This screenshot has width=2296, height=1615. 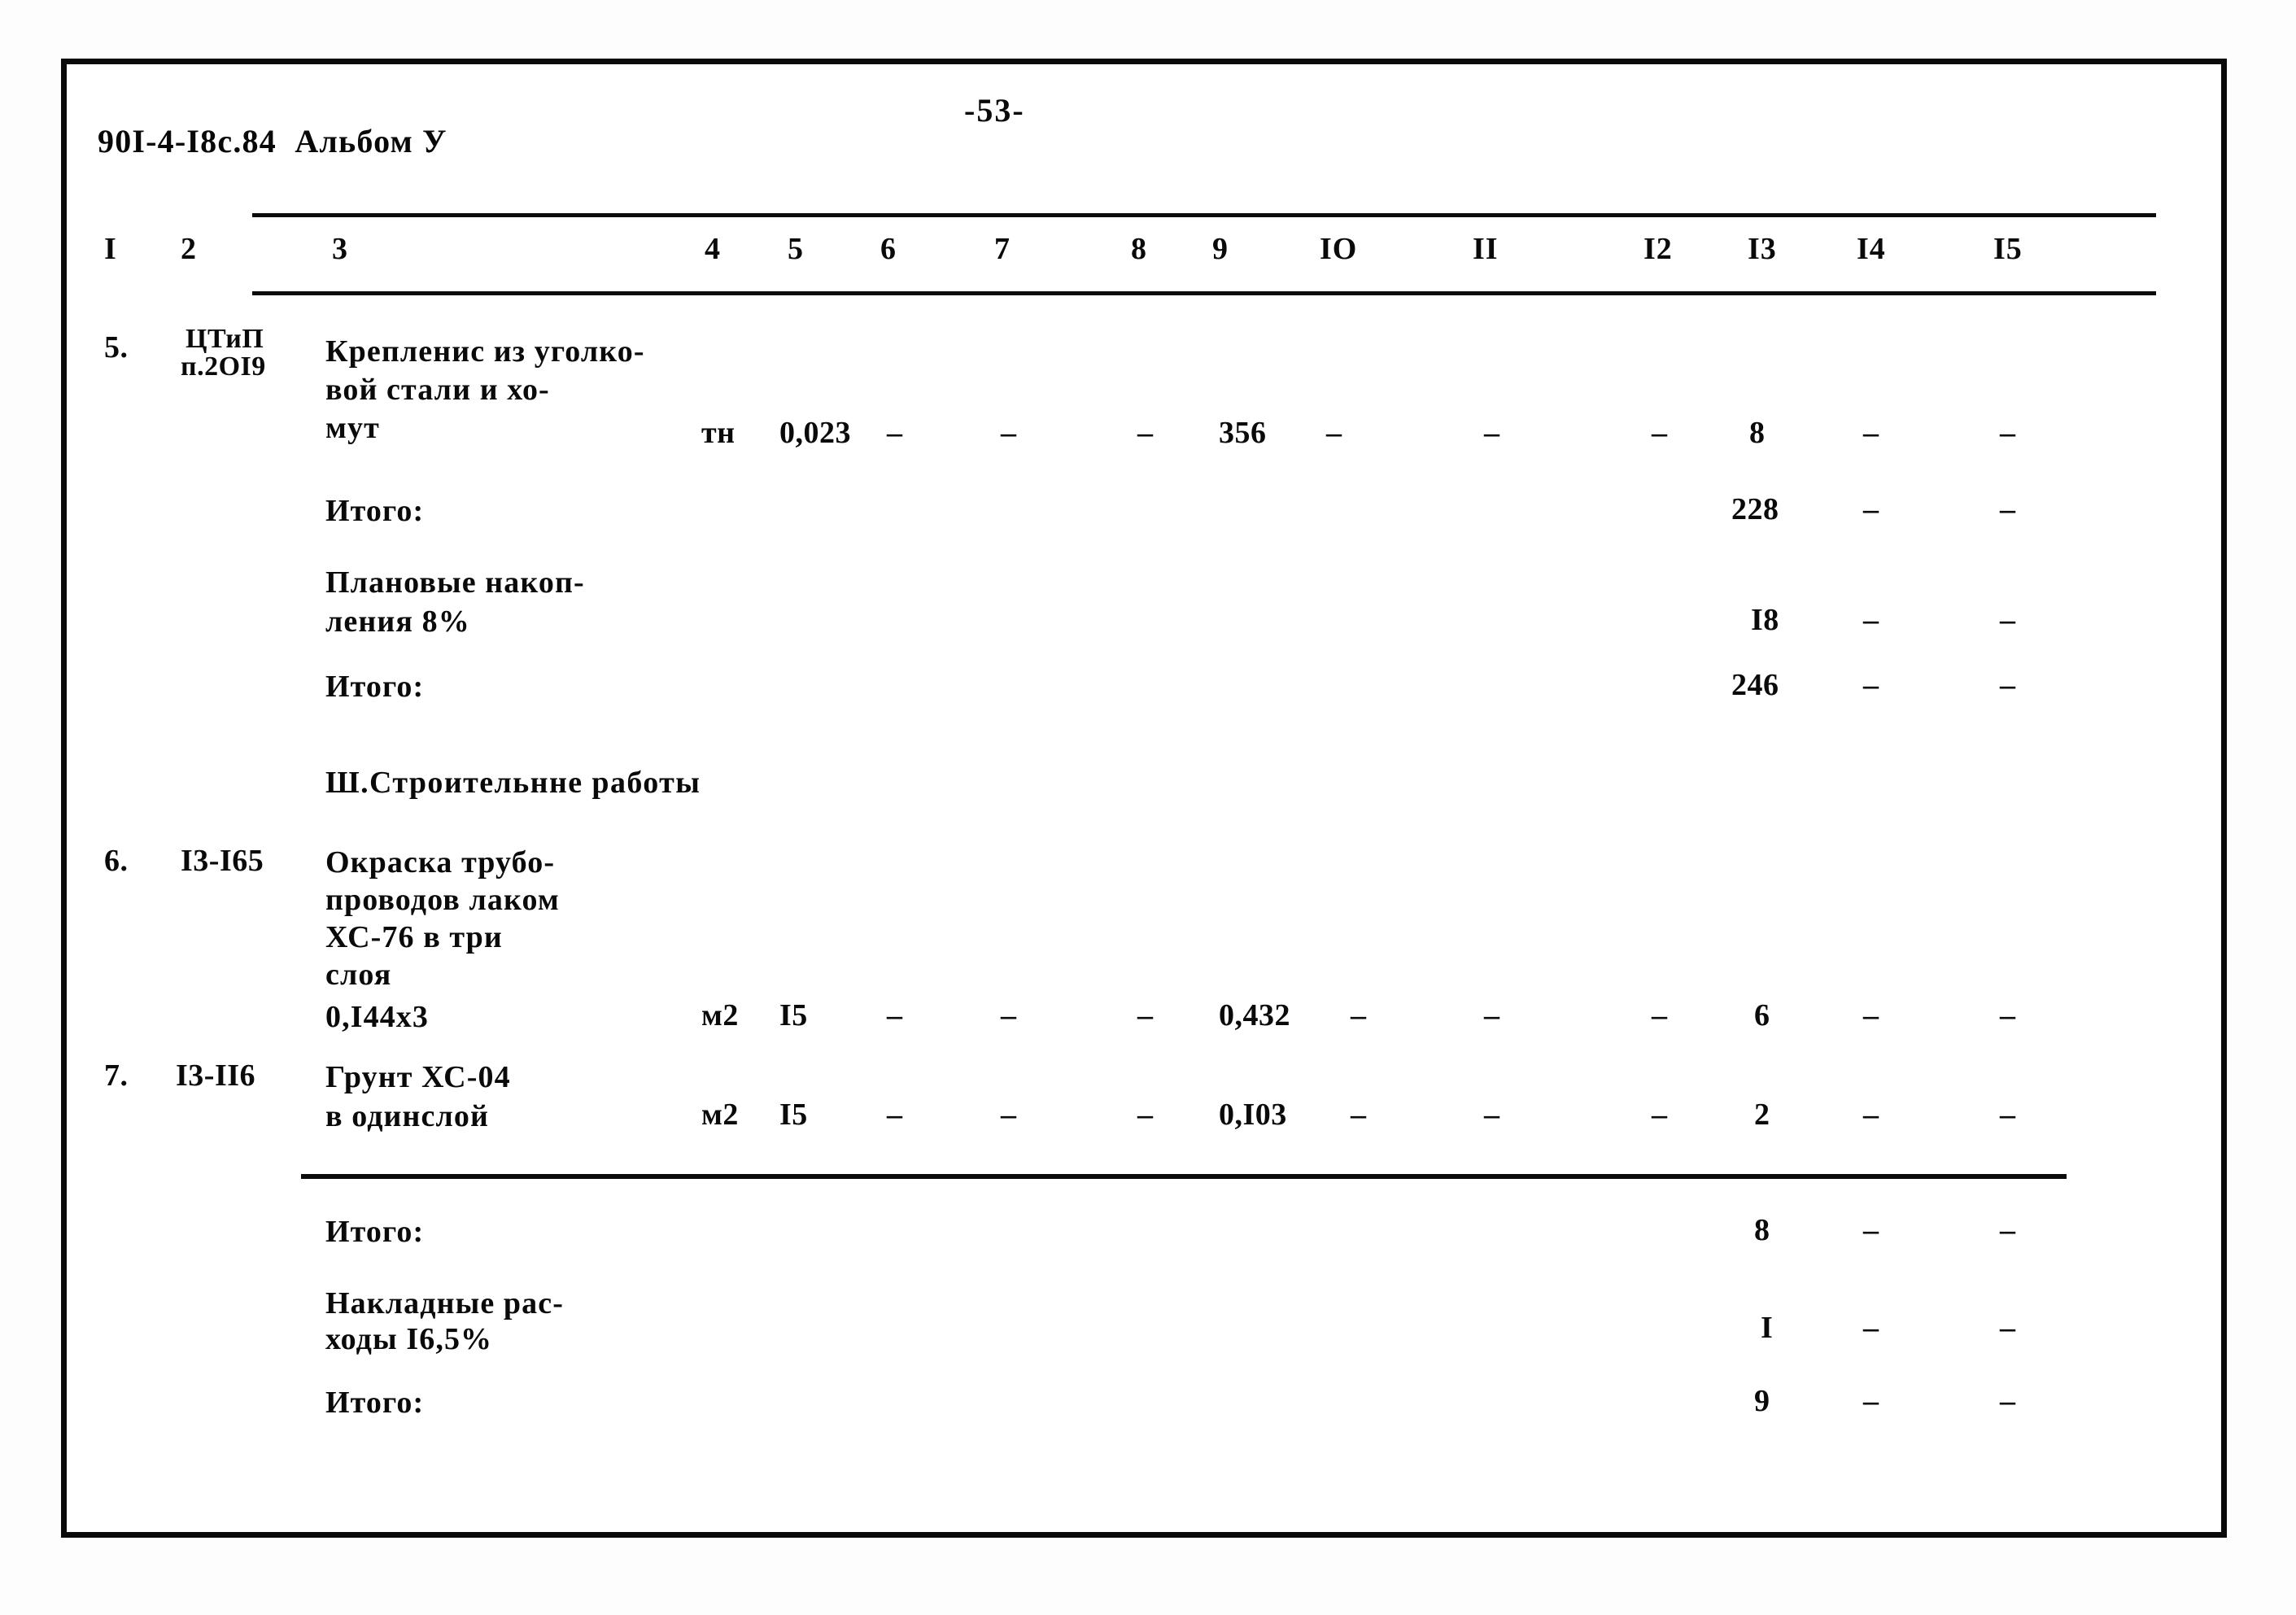 I want to click on row-5-col5-value: 0,023, so click(x=815, y=433).